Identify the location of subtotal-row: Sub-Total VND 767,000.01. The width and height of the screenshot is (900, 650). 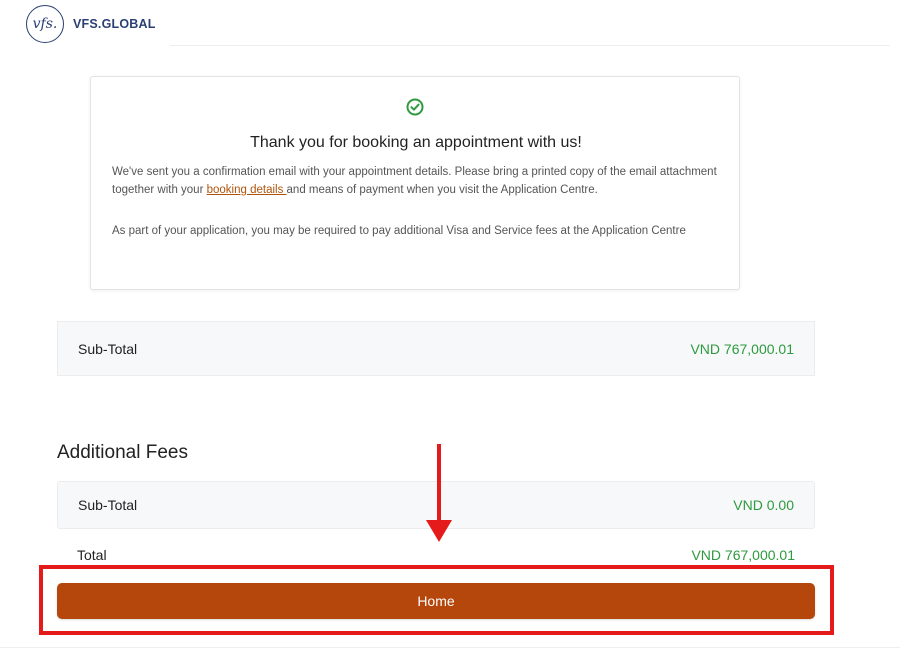
(436, 348).